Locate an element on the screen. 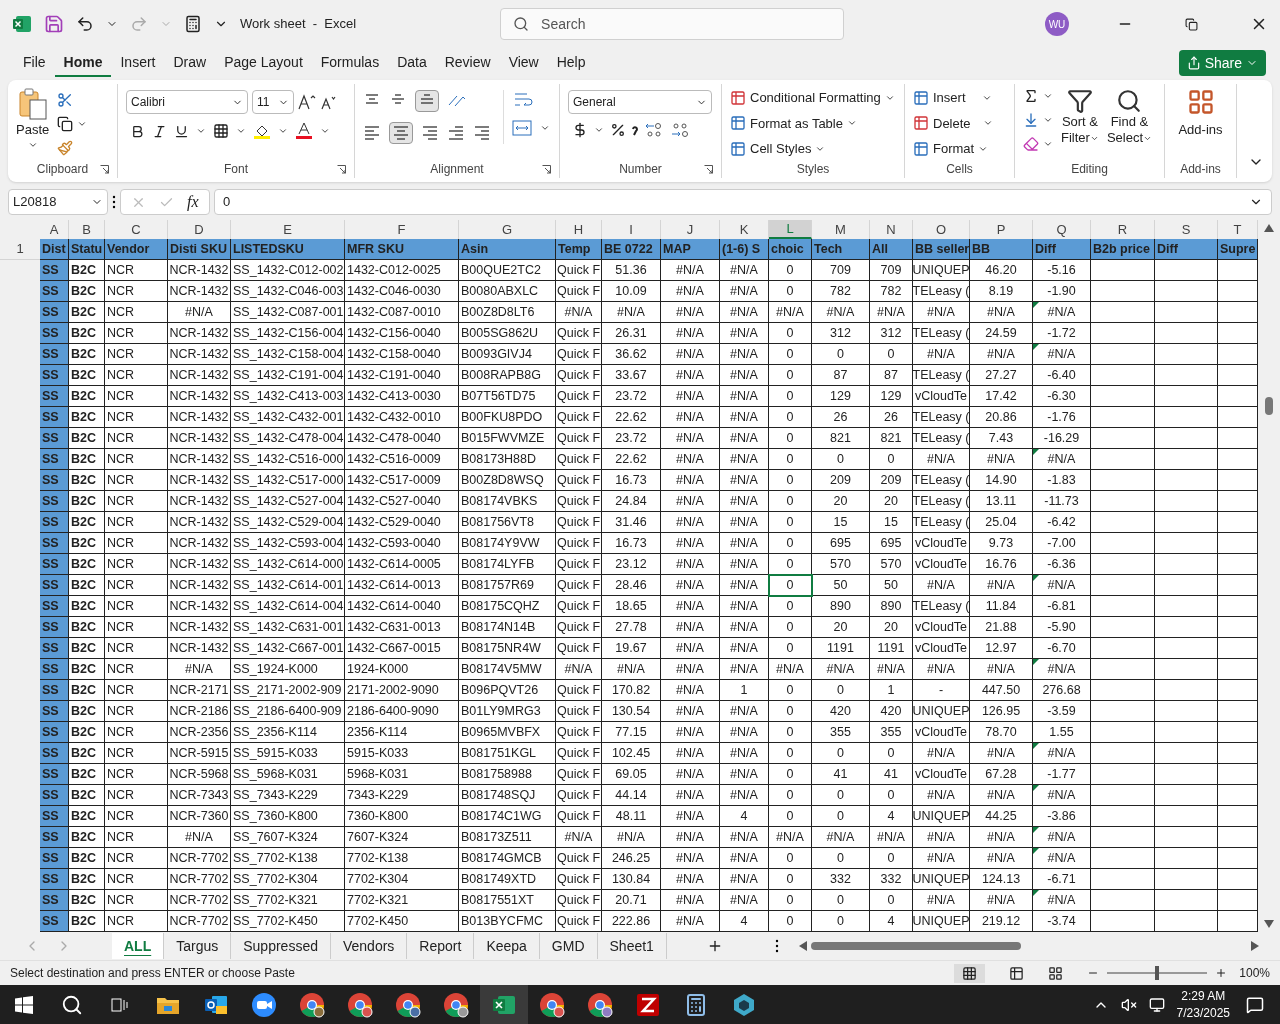  find-select-button: Find & Select is located at coordinates (1129, 120).